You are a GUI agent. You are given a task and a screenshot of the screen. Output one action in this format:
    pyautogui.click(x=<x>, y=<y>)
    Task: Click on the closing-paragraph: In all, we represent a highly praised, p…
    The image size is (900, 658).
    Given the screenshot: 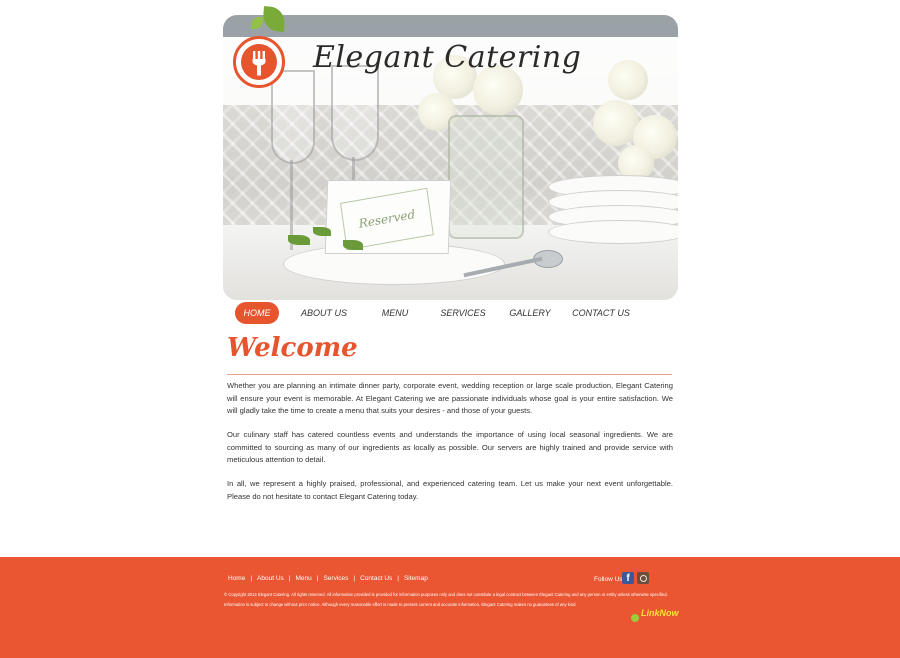 What is the action you would take?
    pyautogui.click(x=450, y=490)
    